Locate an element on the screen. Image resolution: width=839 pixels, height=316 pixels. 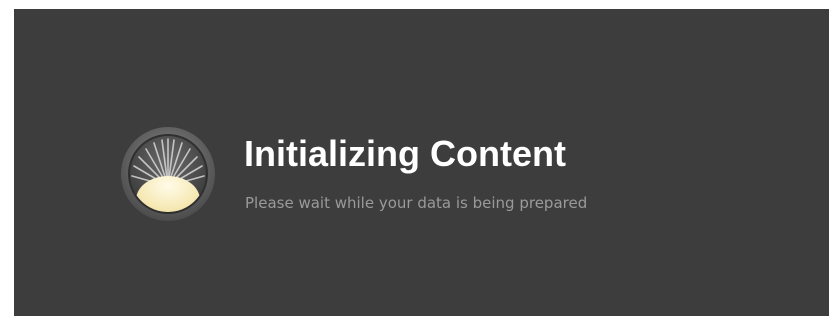
sunrise-icon is located at coordinates (168, 174).